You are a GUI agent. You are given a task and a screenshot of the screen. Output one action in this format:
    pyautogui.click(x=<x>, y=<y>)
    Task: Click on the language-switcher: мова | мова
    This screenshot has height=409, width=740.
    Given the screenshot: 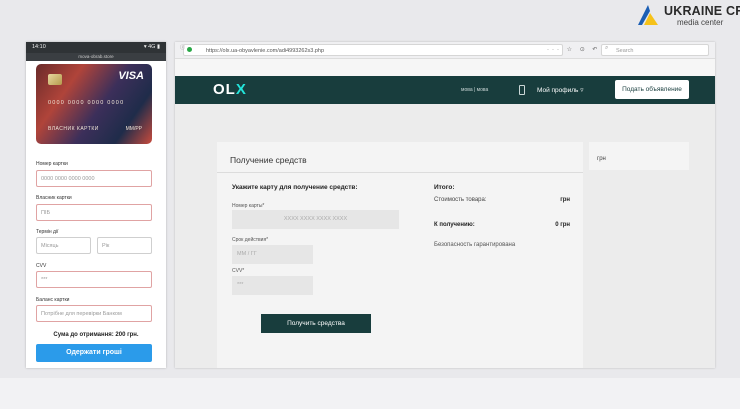 What is the action you would take?
    pyautogui.click(x=474, y=90)
    